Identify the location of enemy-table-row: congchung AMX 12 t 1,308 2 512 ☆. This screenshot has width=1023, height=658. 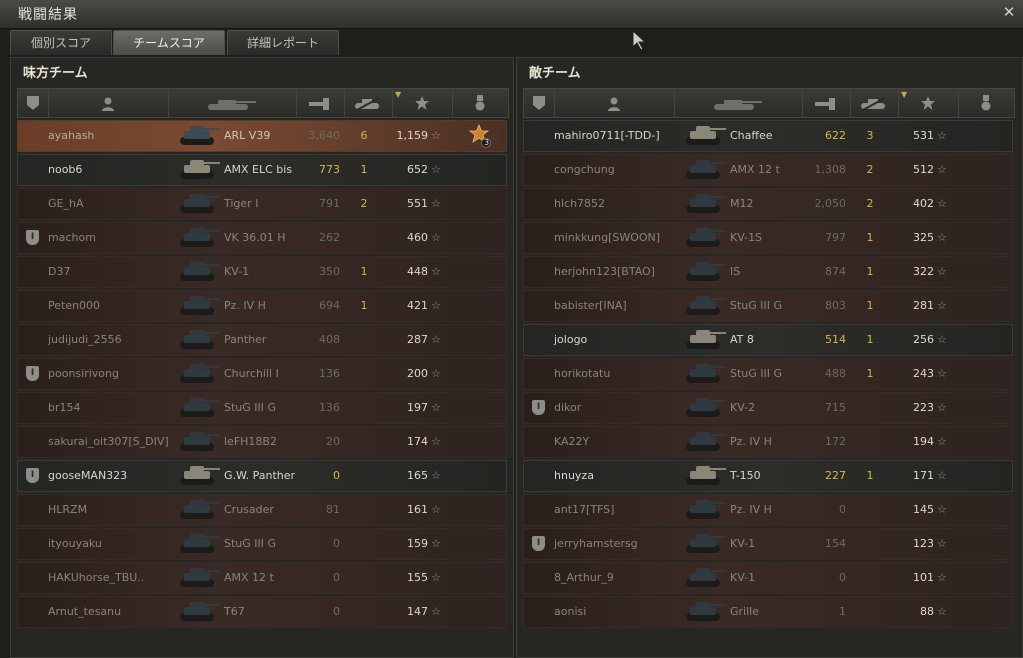
(768, 170).